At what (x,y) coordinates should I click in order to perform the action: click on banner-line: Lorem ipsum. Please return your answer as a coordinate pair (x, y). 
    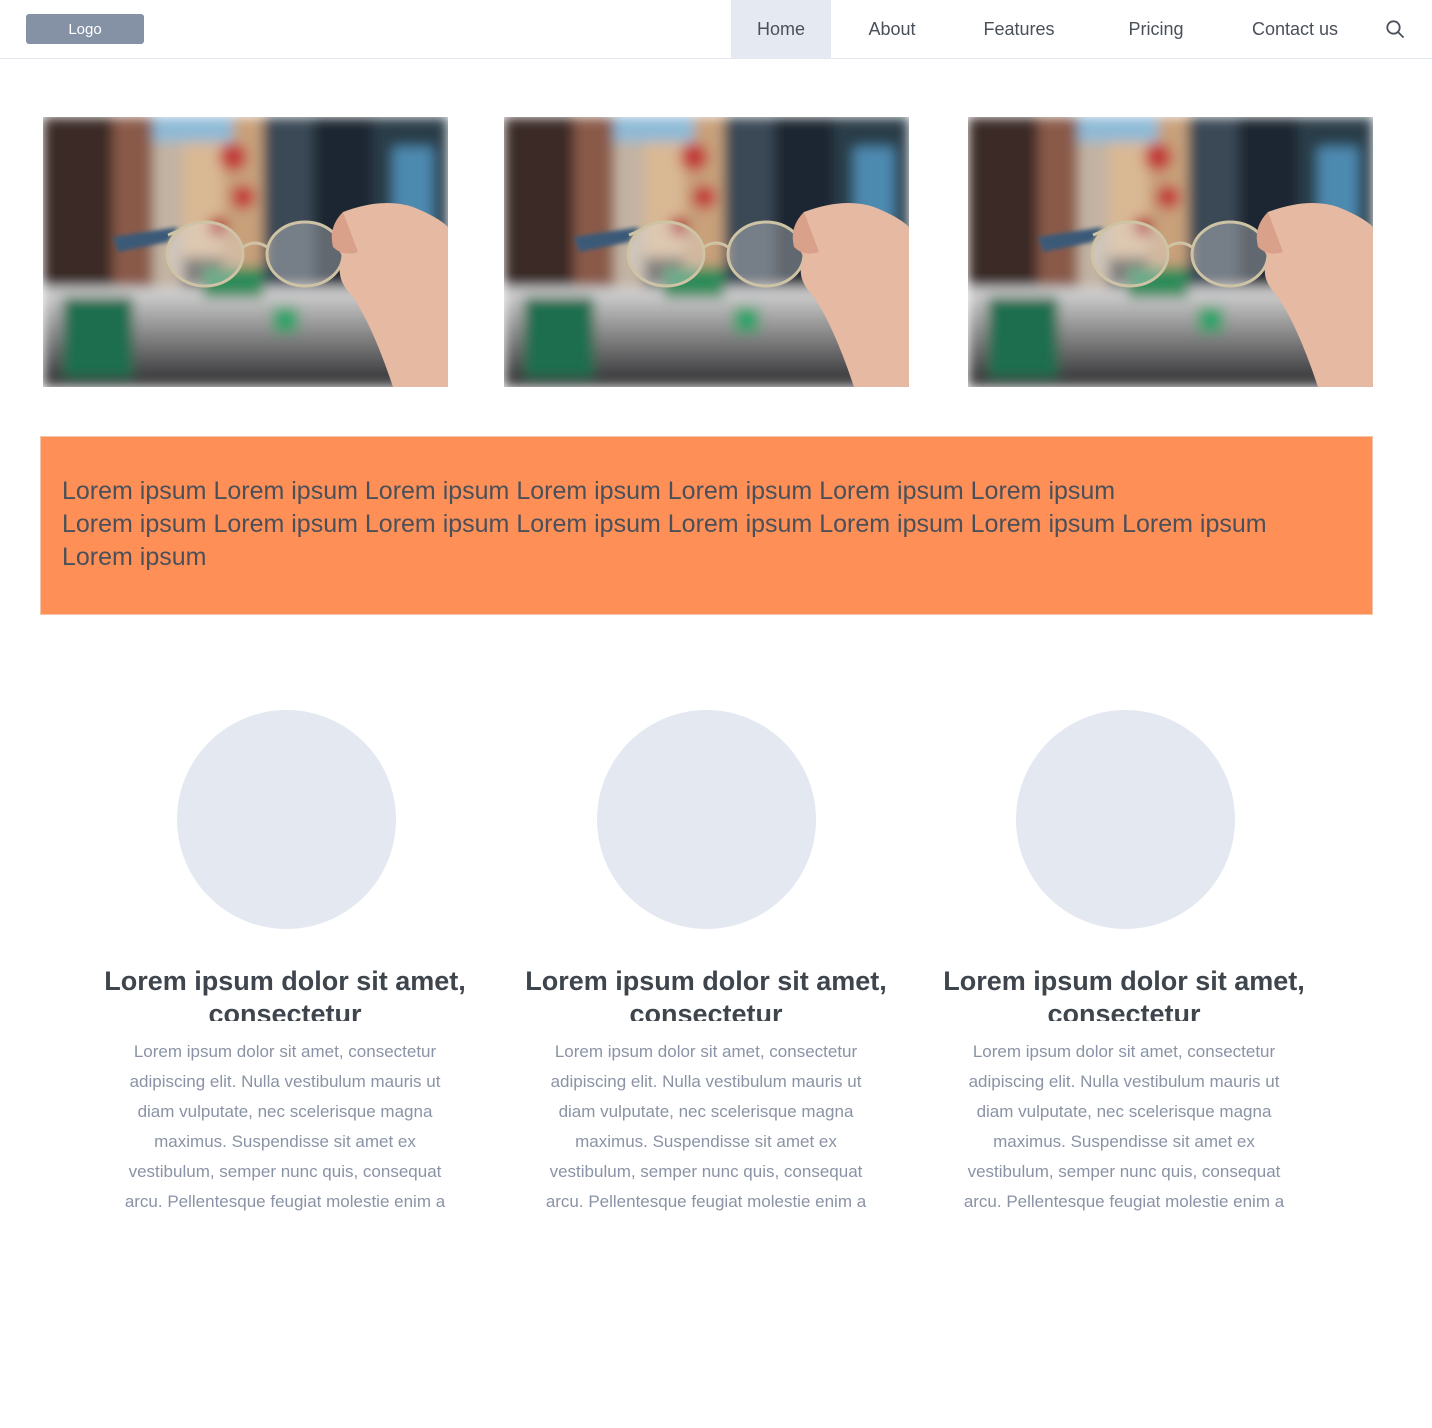
    Looking at the image, I should click on (134, 557).